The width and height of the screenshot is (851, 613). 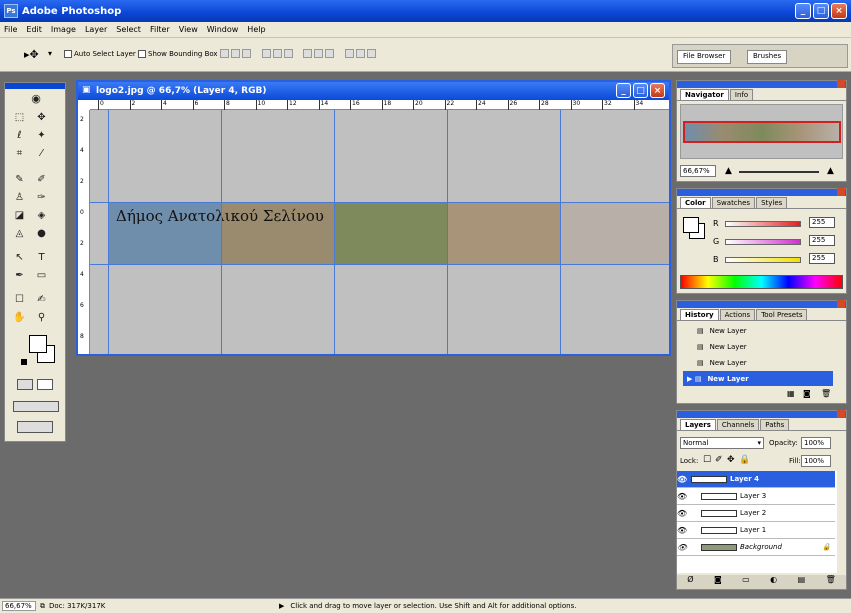 I want to click on menu-window: Window, so click(x=223, y=29).